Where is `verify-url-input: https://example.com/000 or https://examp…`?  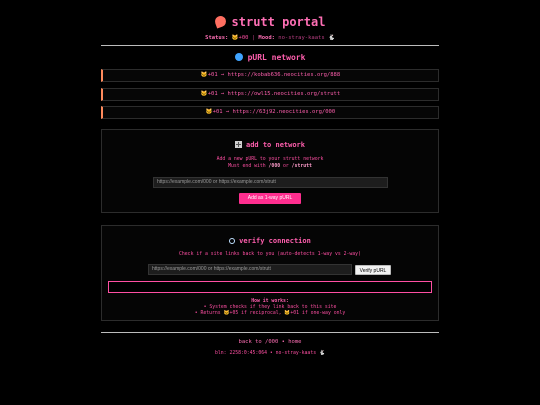 verify-url-input: https://example.com/000 or https://examp… is located at coordinates (250, 269).